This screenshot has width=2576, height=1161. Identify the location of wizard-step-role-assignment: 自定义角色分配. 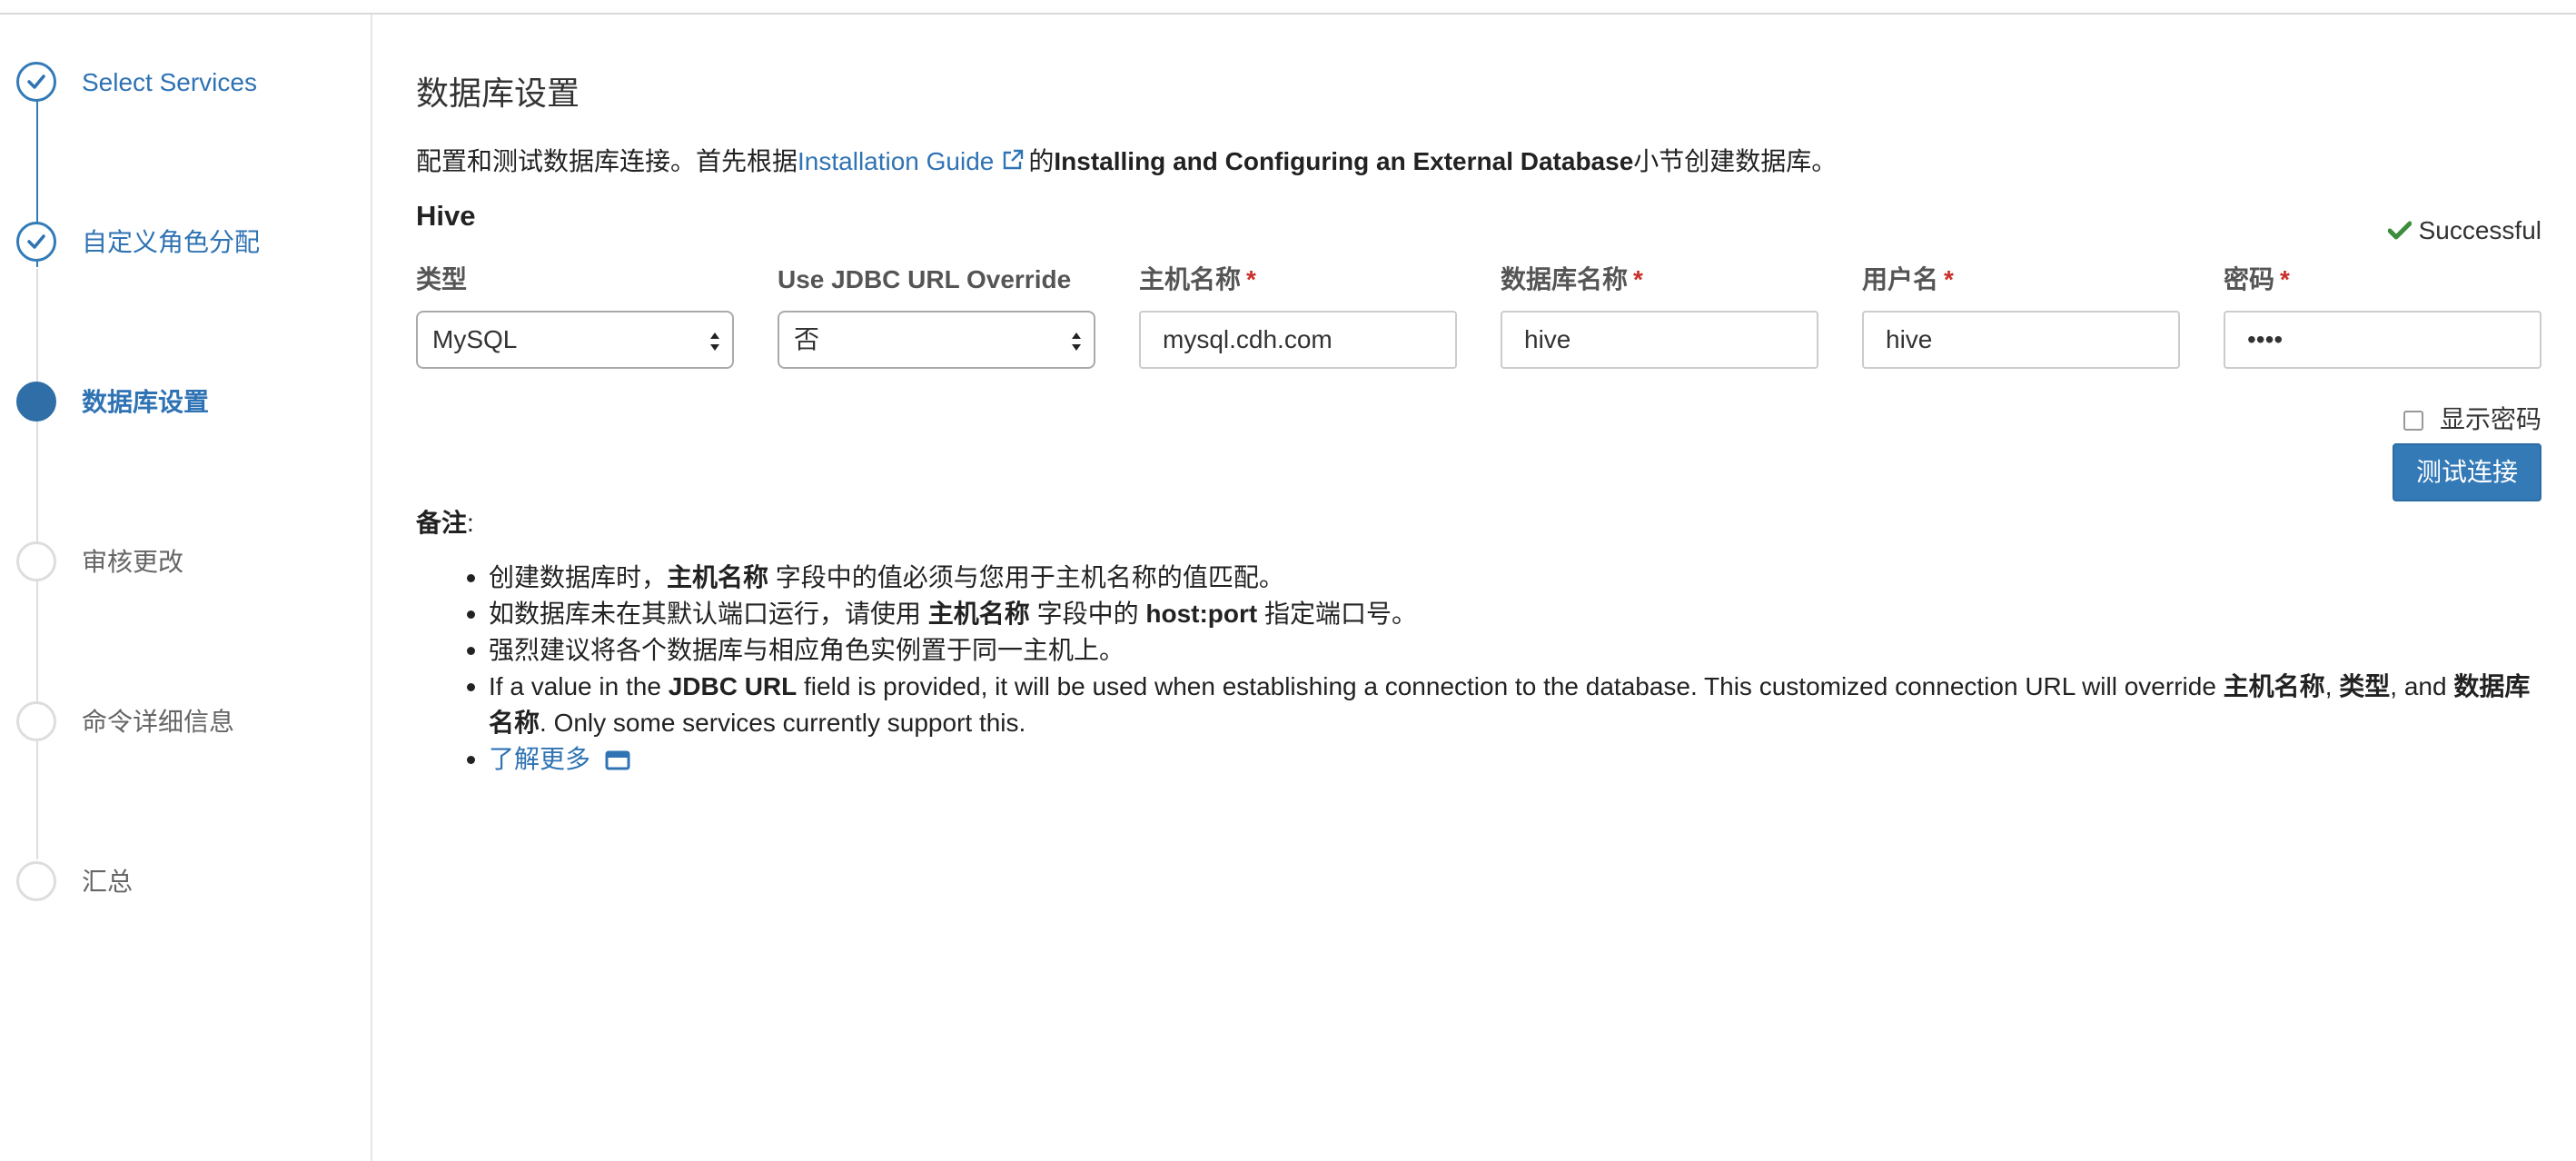
(184, 243).